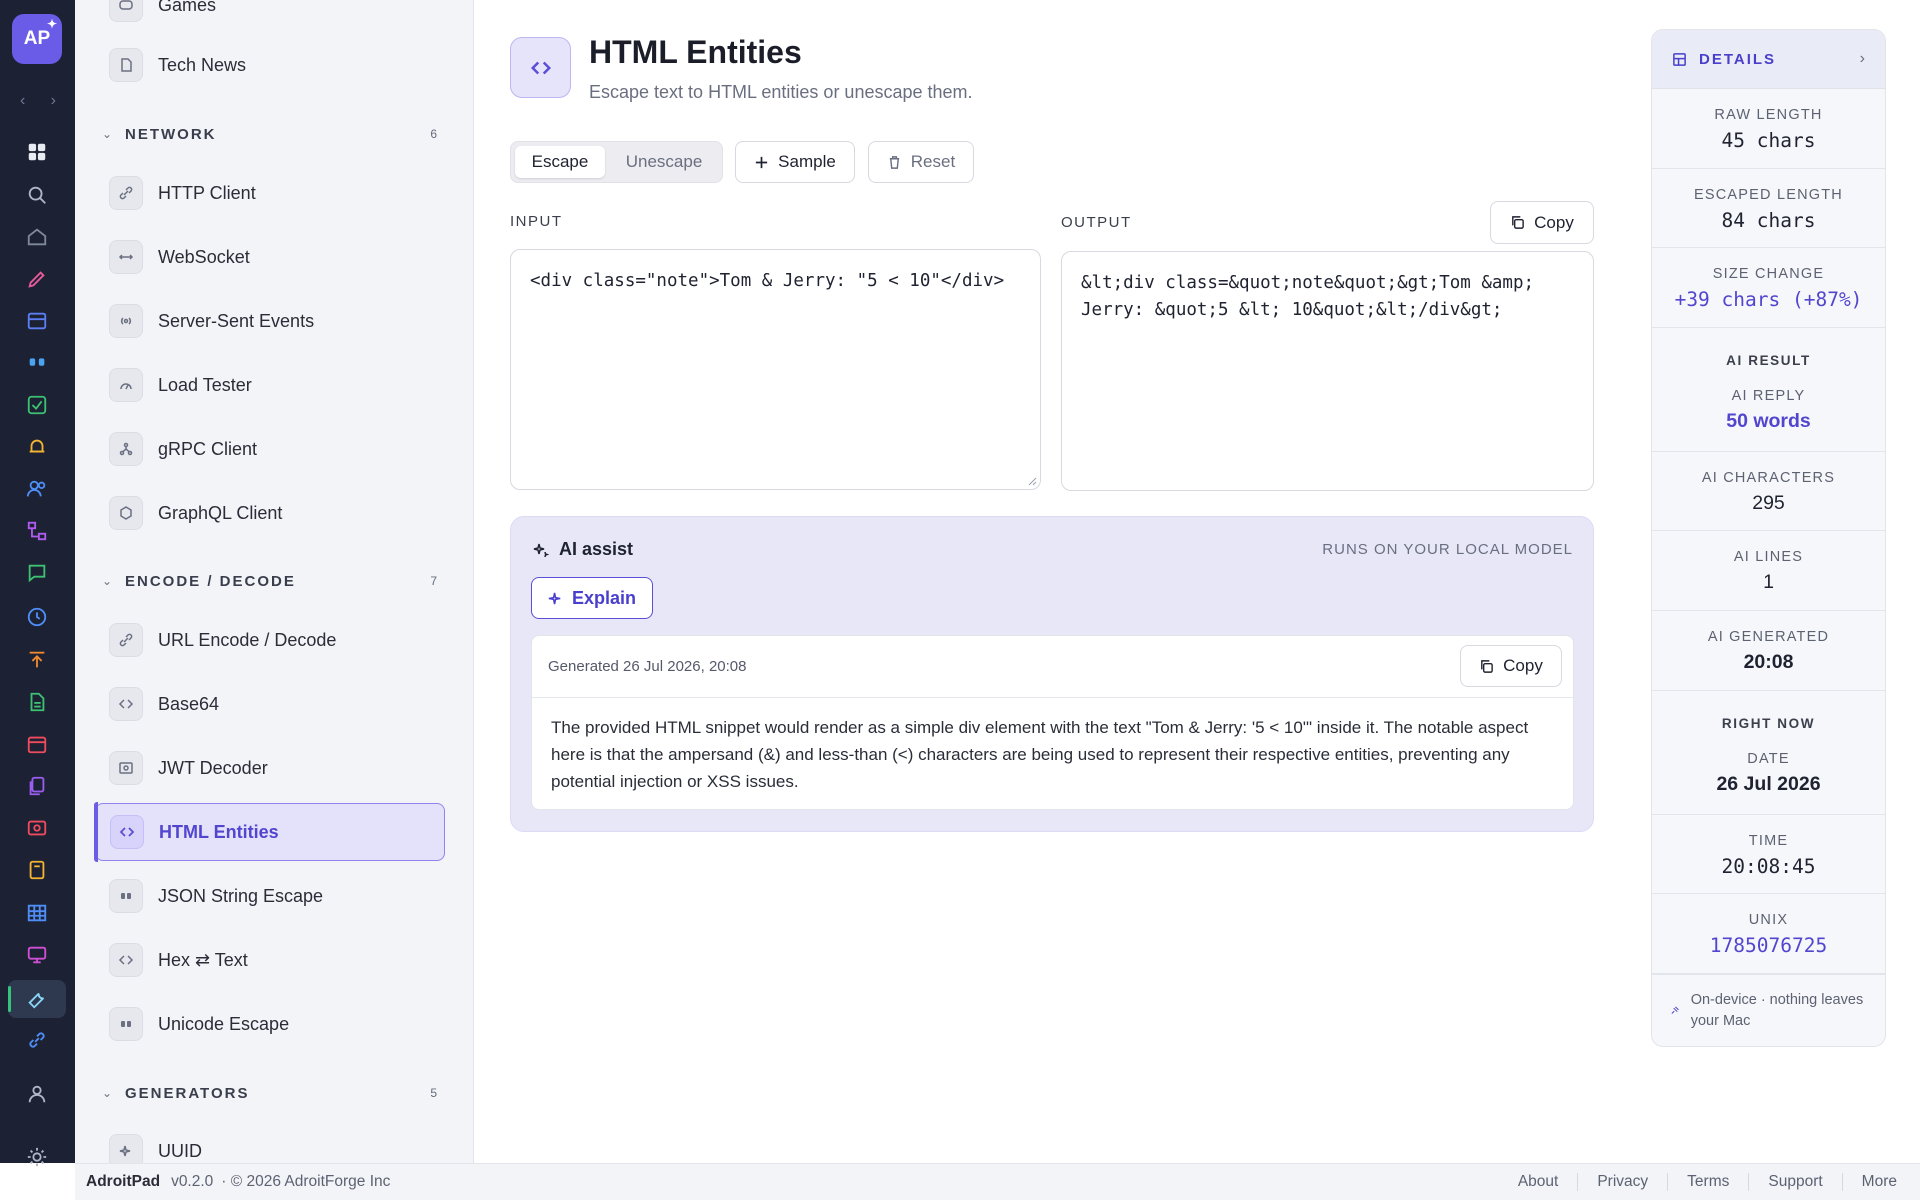 This screenshot has width=1920, height=1200. Describe the element at coordinates (37, 1094) in the screenshot. I see `account-icon` at that location.